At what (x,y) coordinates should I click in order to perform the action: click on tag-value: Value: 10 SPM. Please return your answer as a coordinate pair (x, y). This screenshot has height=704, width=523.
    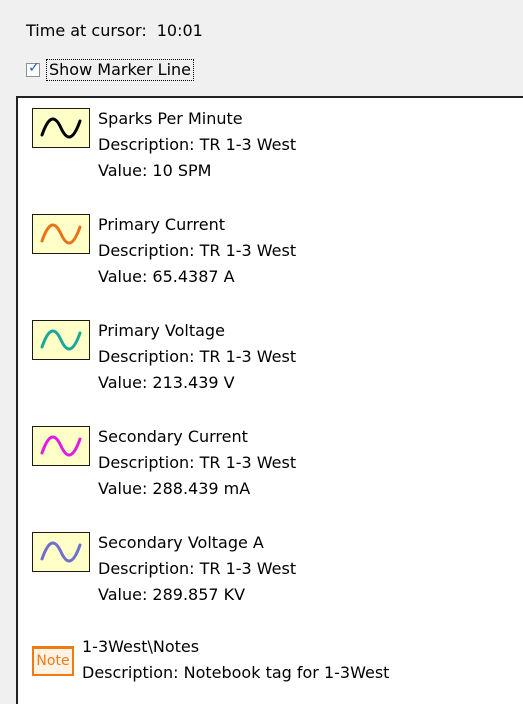
    Looking at the image, I should click on (155, 170).